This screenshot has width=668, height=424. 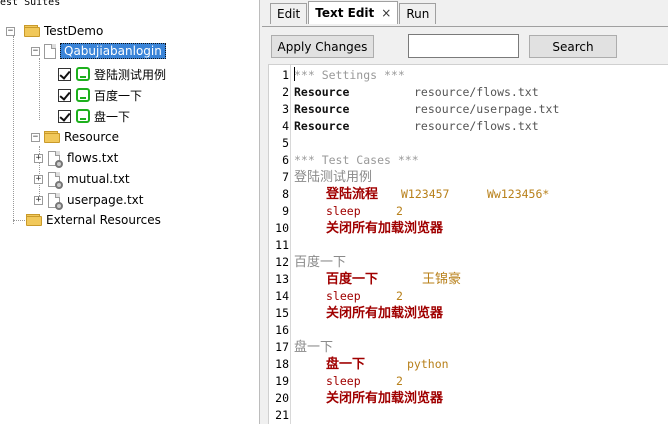 I want to click on tree-label-resource-file: mutual.txt, so click(x=98, y=179).